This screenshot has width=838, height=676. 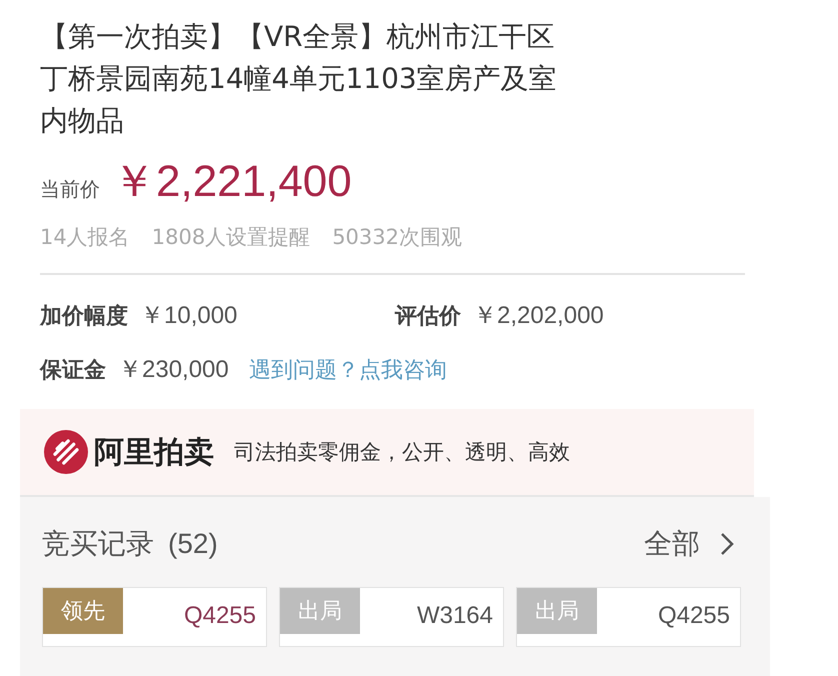 What do you see at coordinates (189, 316) in the screenshot?
I see `info-value: ￥10,000` at bounding box center [189, 316].